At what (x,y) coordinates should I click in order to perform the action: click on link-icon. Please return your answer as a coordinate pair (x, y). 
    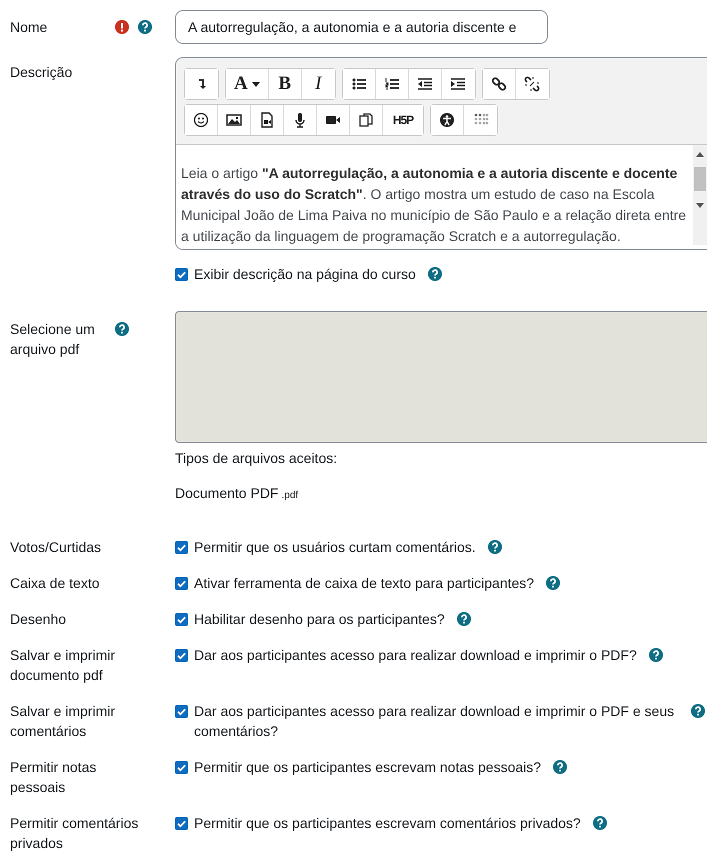
    Looking at the image, I should click on (498, 84).